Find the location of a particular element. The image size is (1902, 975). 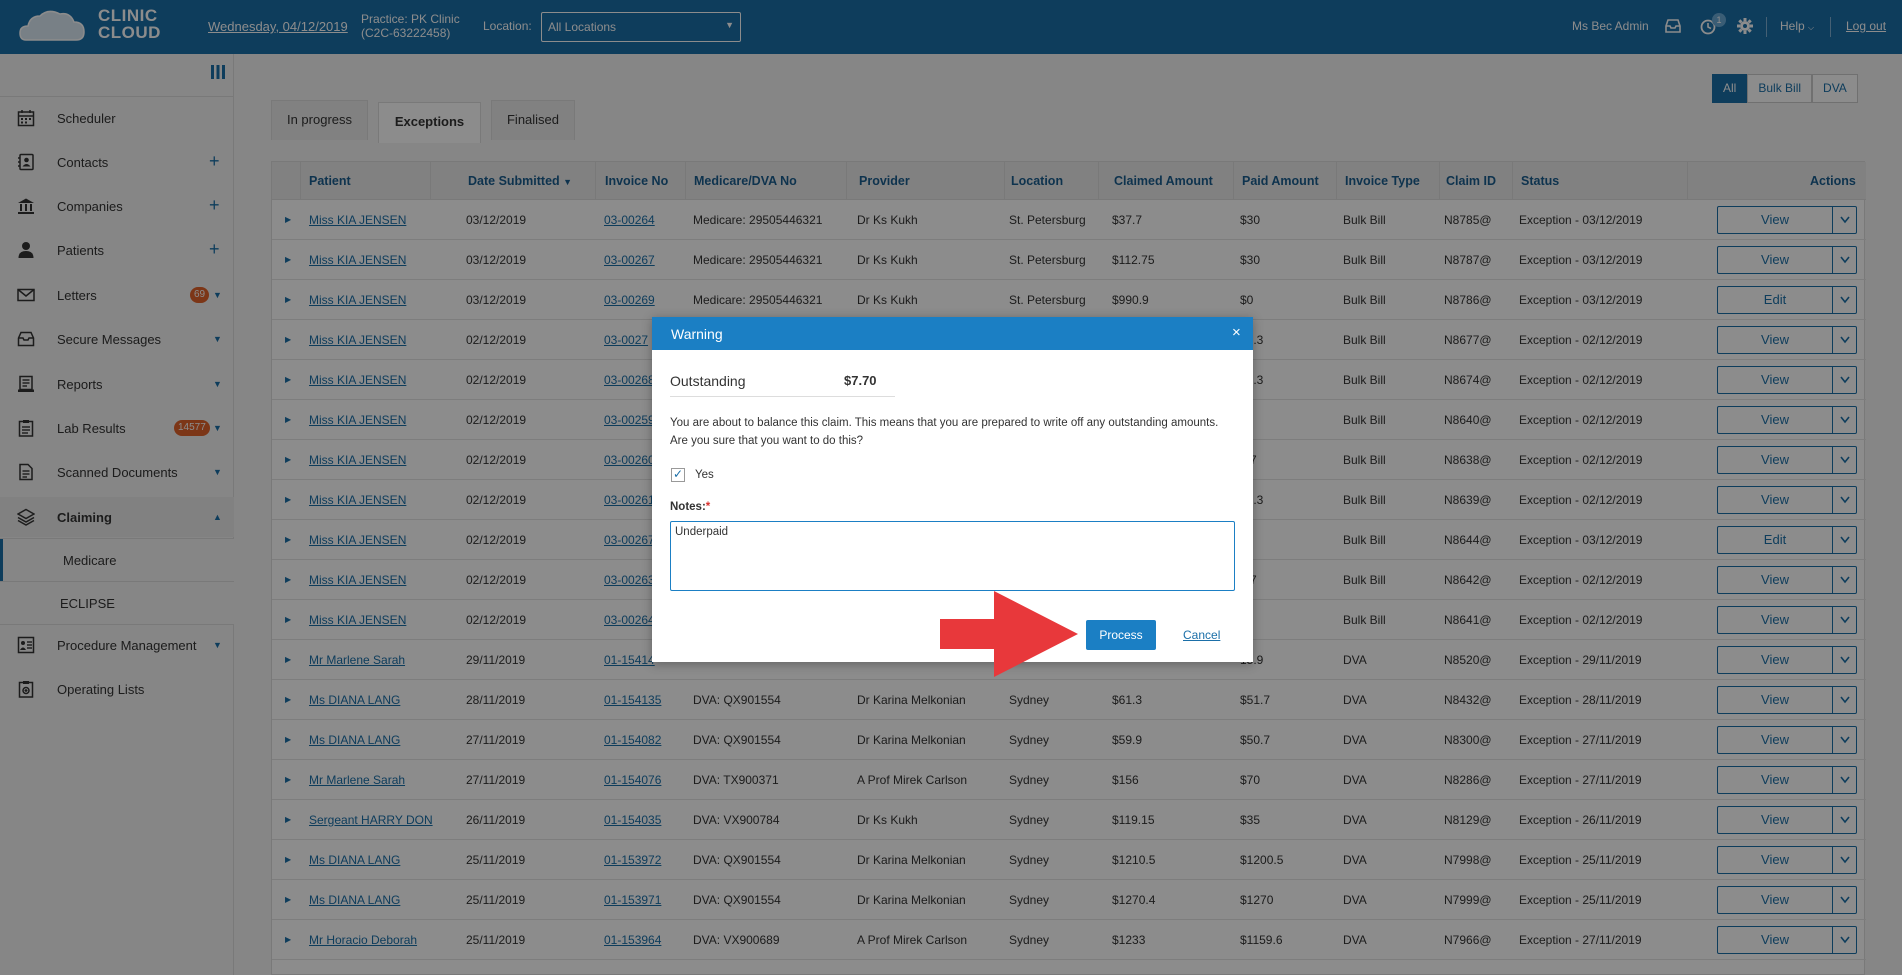

outstanding-value: $7.70 is located at coordinates (860, 380).